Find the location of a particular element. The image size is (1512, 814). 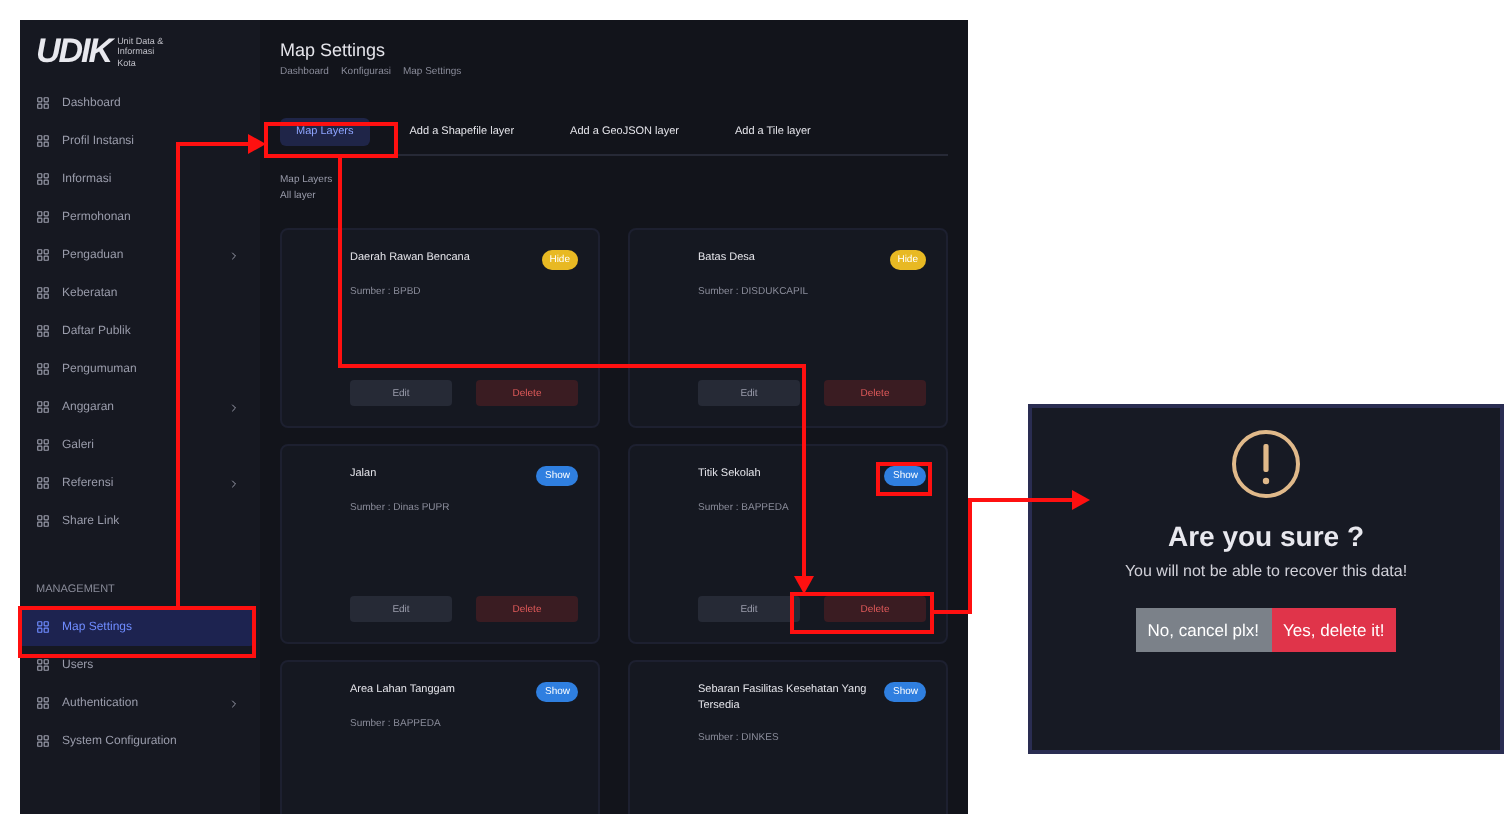

logo: UDIK is located at coordinates (74, 52).